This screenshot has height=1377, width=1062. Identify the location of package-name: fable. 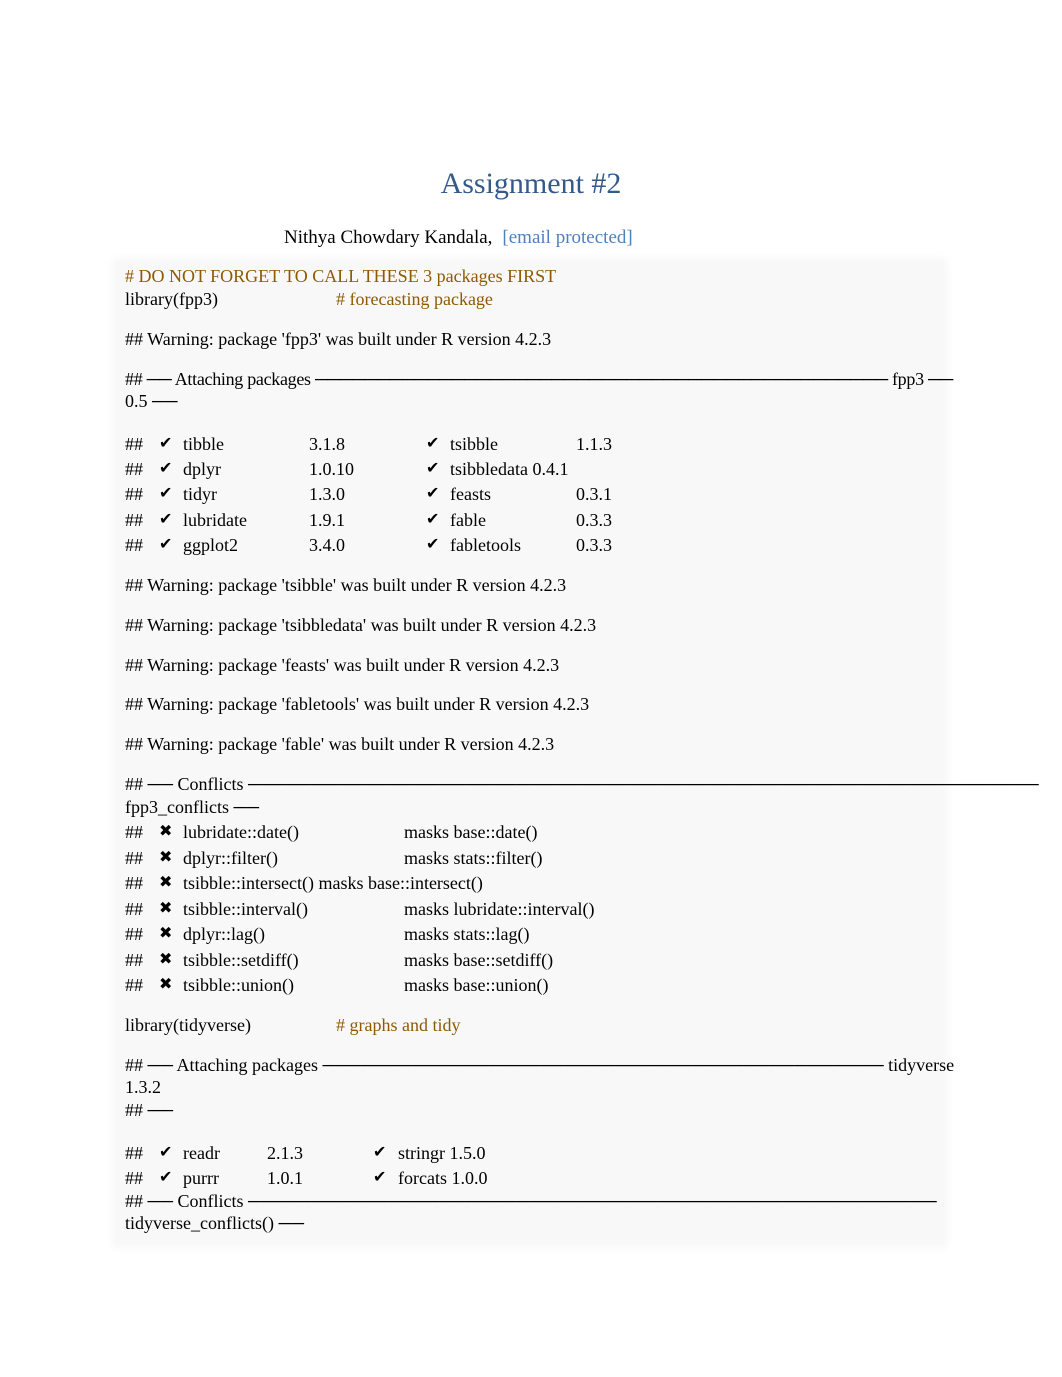
(468, 519).